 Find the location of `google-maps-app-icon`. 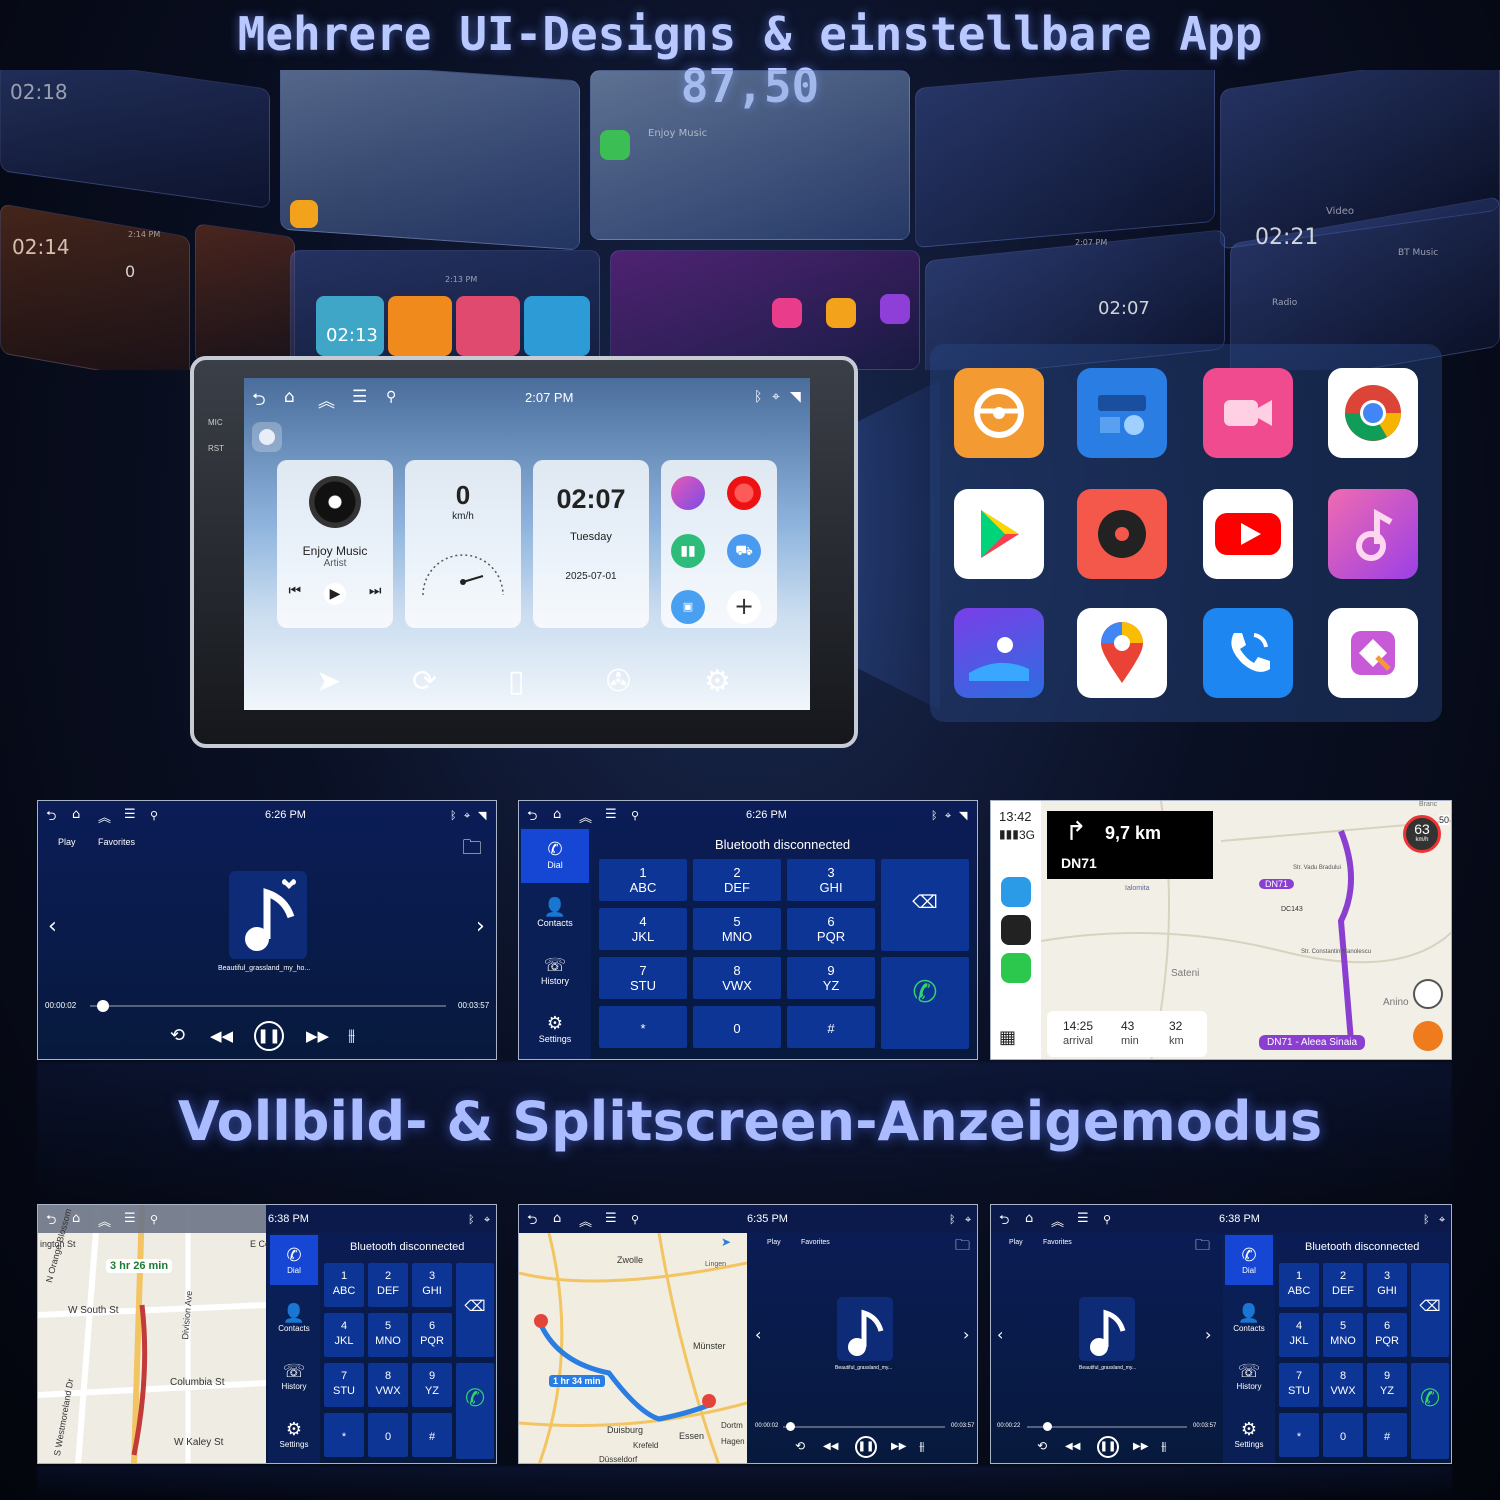

google-maps-app-icon is located at coordinates (1122, 653).